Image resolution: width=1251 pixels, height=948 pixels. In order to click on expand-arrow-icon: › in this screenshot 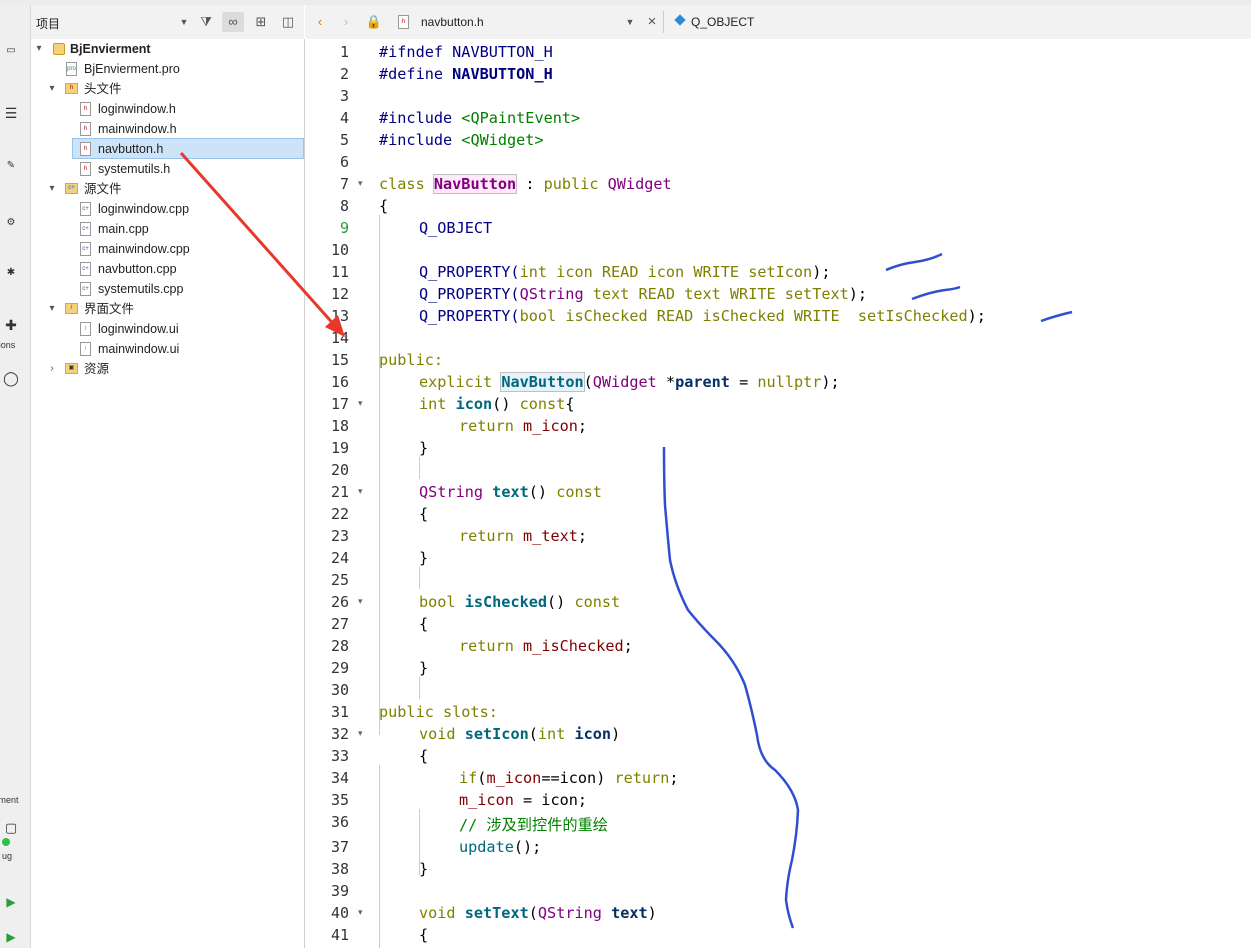, I will do `click(52, 369)`.